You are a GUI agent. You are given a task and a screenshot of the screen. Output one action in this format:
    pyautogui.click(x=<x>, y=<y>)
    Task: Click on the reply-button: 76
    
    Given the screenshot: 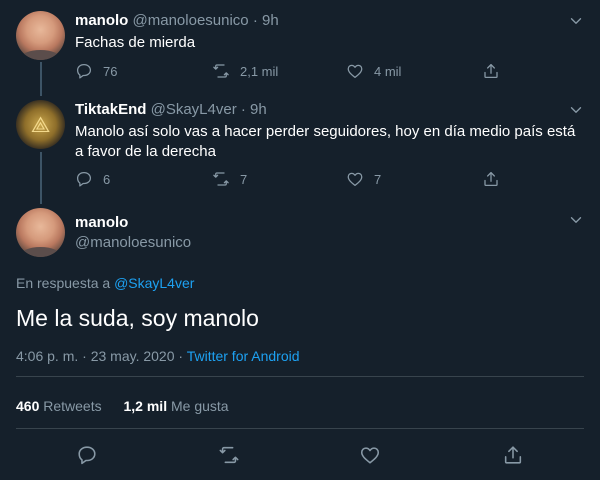 What is the action you would take?
    pyautogui.click(x=96, y=71)
    